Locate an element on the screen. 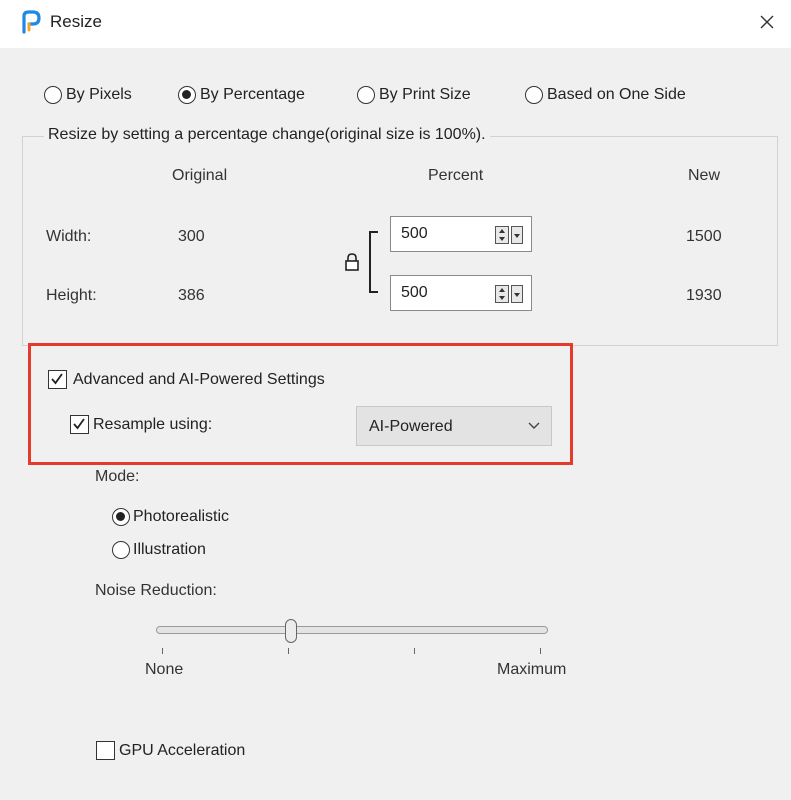 This screenshot has height=800, width=791. close-icon is located at coordinates (767, 22).